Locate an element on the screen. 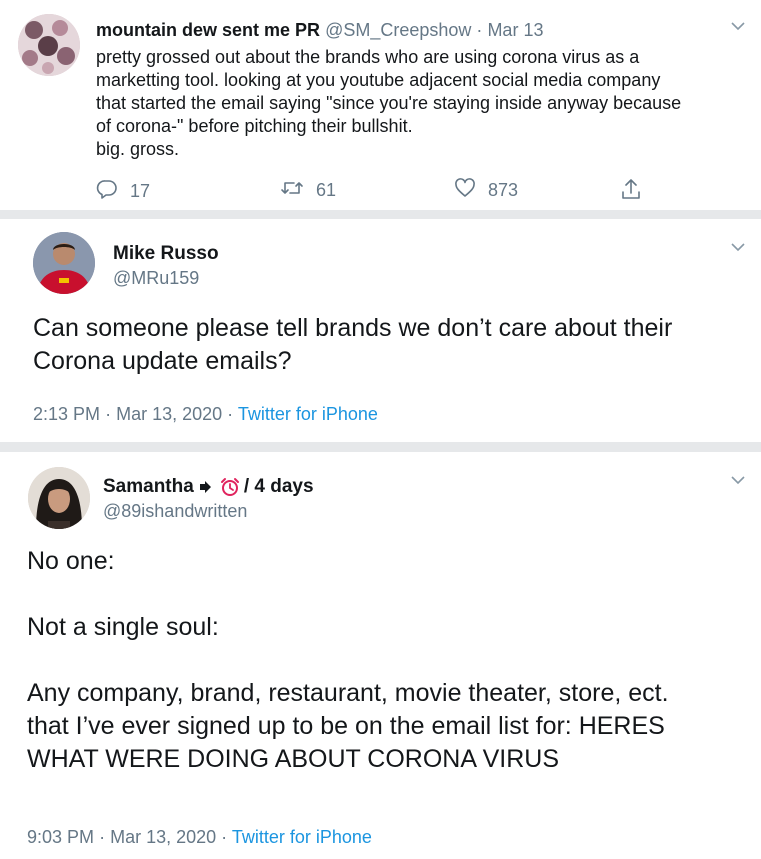 This screenshot has width=761, height=859. reply-icon is located at coordinates (113, 191).